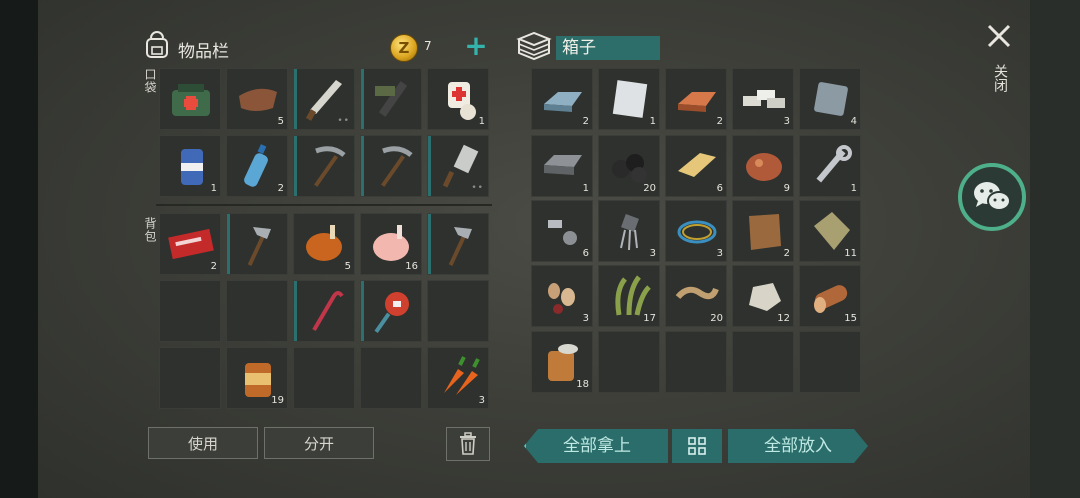 Image resolution: width=1080 pixels, height=498 pixels. Describe the element at coordinates (203, 443) in the screenshot. I see `use-button: 使用` at that location.